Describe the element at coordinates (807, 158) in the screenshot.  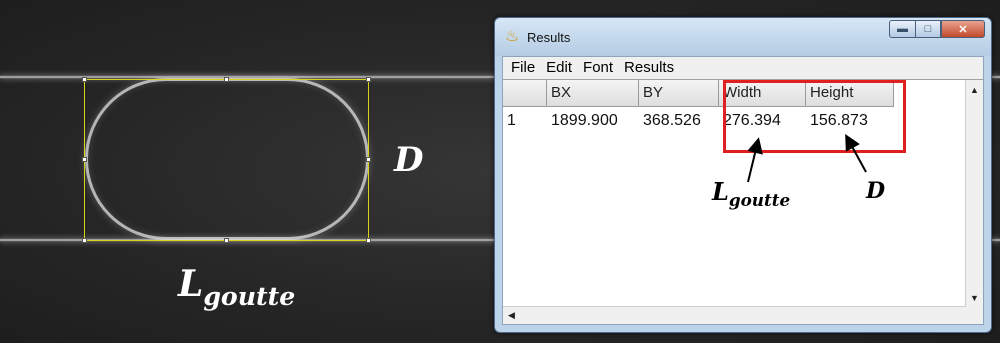
I see `annotation-arrows` at that location.